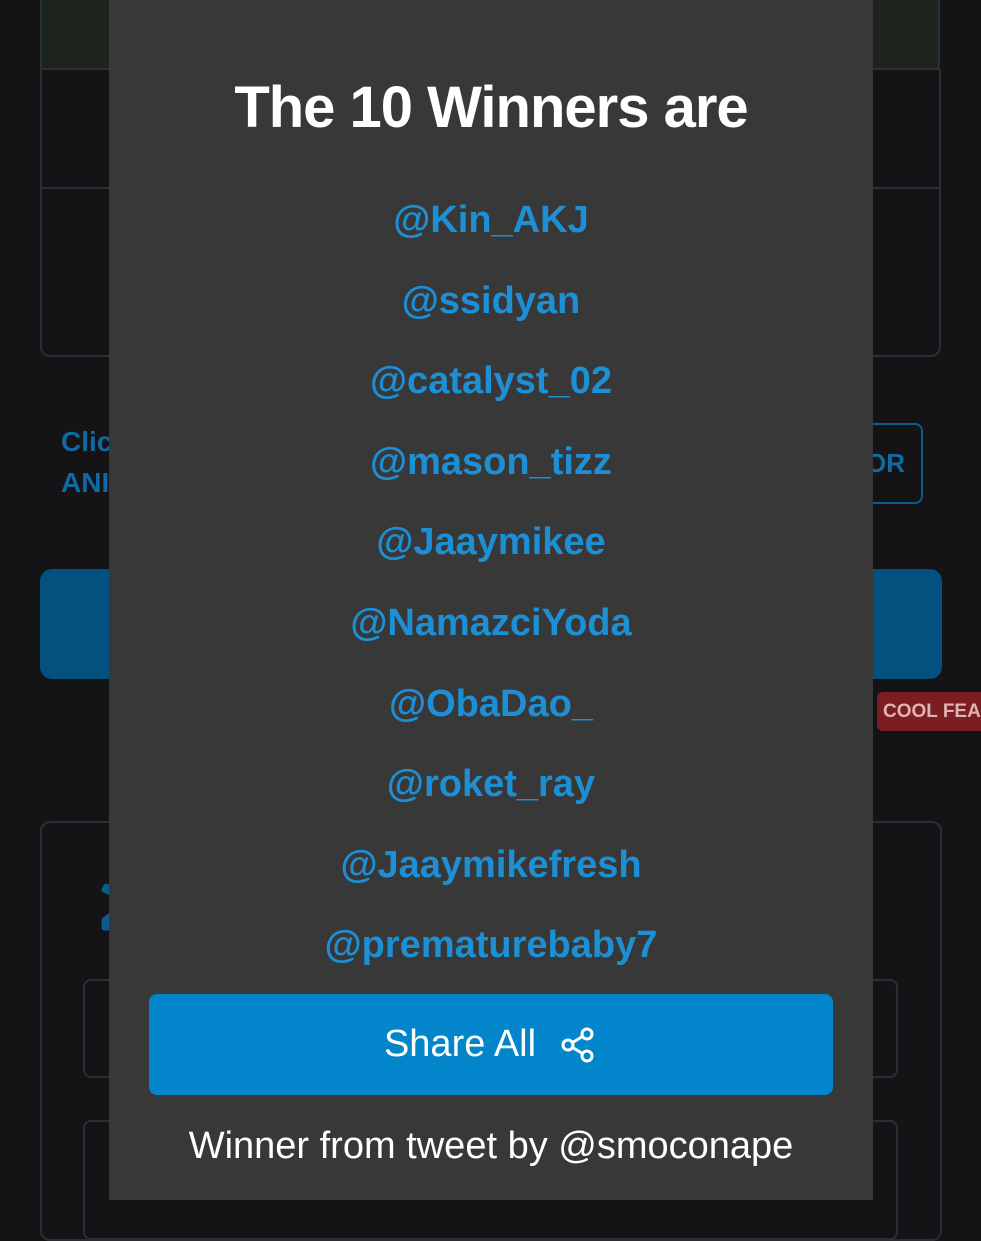  I want to click on winner-item: @prematurebaby7, so click(491, 945).